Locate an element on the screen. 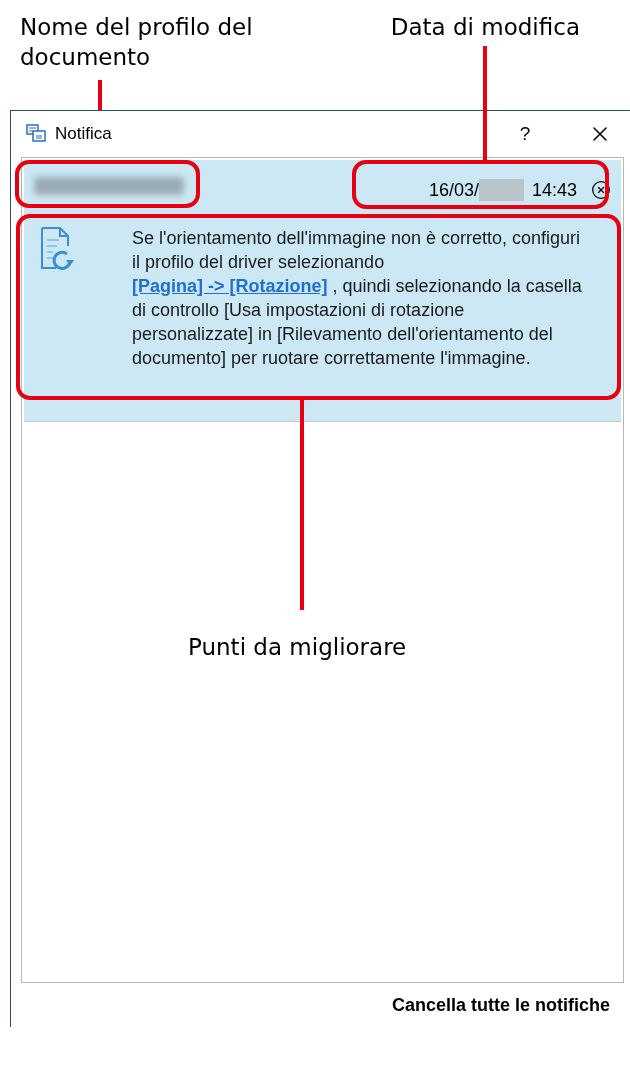 The image size is (630, 1070). notification-message: Se l'orientamento dell'immagine non è corretto, configuri il profilo del driver selezionando [Pagina] -> [Rotazione] , quindi selezionando la casella di controllo [Usa impostazioni di rotazione personalizzate] in [Rilevamento dell'orientamento del documento] per ruotare correttamente l'immagine. is located at coordinates (357, 298).